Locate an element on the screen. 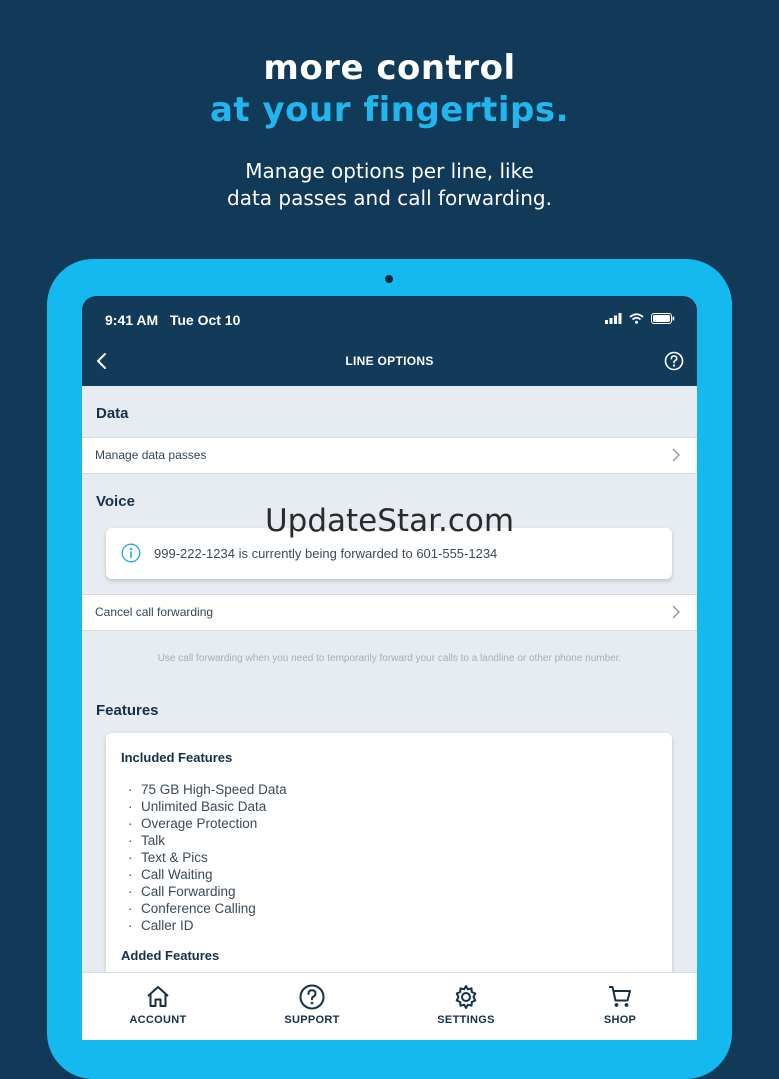 This screenshot has height=1079, width=779. tab-shop: SHOP is located at coordinates (620, 1006).